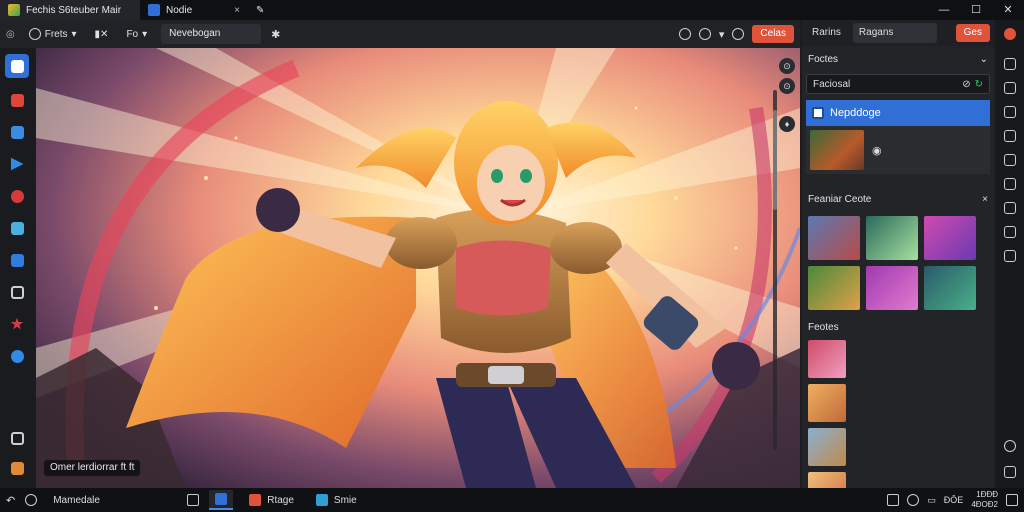 Image resolution: width=1024 pixels, height=512 pixels. I want to click on tool2-label: Fo, so click(132, 34).